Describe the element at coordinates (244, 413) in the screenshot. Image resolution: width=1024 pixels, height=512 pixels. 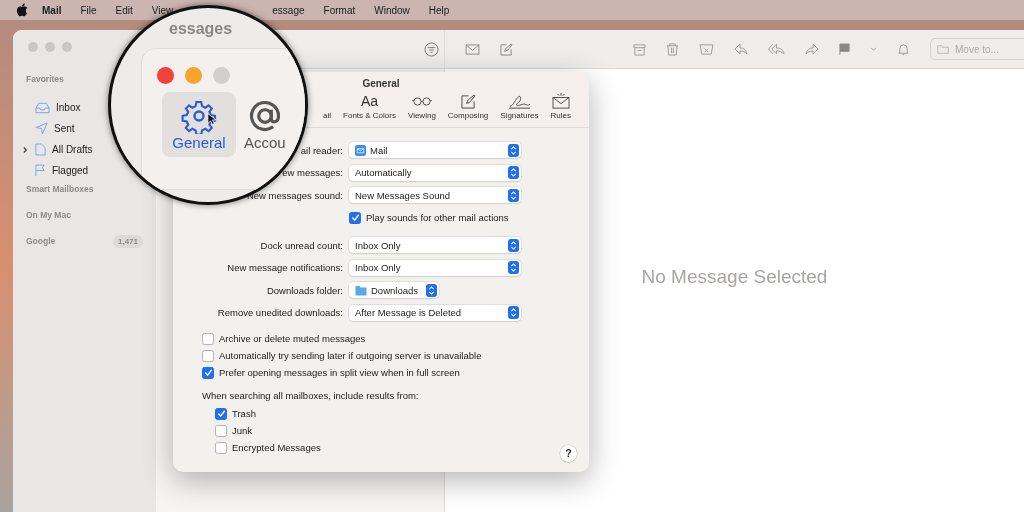
I see `checkbox-label: Trash` at that location.